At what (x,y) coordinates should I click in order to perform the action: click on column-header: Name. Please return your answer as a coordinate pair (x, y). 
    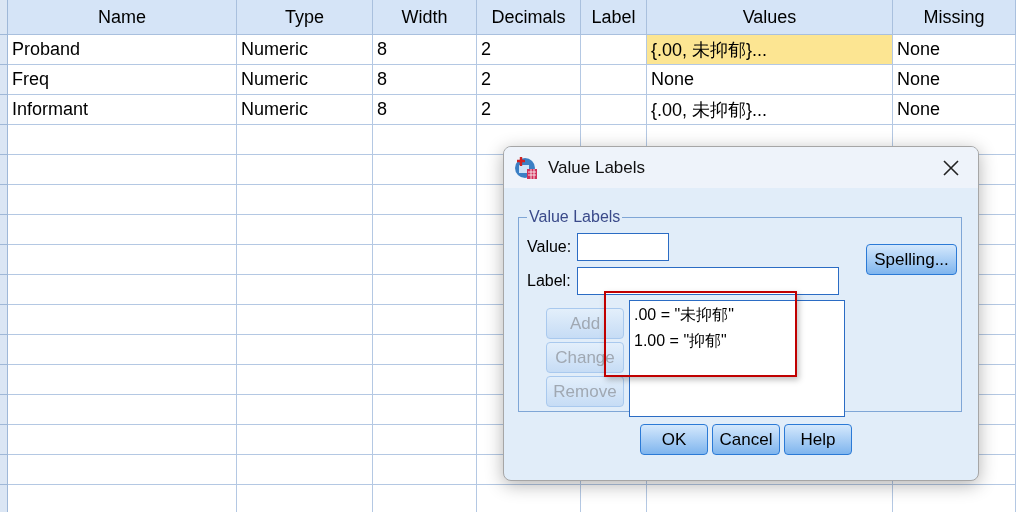
    Looking at the image, I should click on (122, 17).